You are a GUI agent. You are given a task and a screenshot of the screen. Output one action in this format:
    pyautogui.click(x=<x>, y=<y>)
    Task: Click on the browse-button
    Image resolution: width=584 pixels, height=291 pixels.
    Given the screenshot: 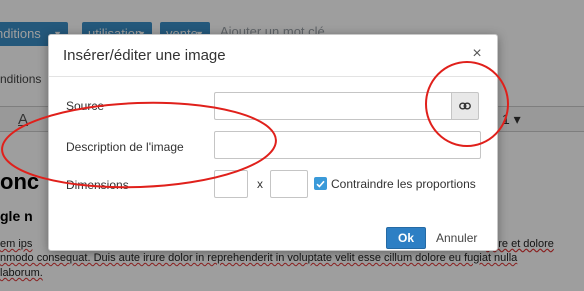 What is the action you would take?
    pyautogui.click(x=465, y=106)
    